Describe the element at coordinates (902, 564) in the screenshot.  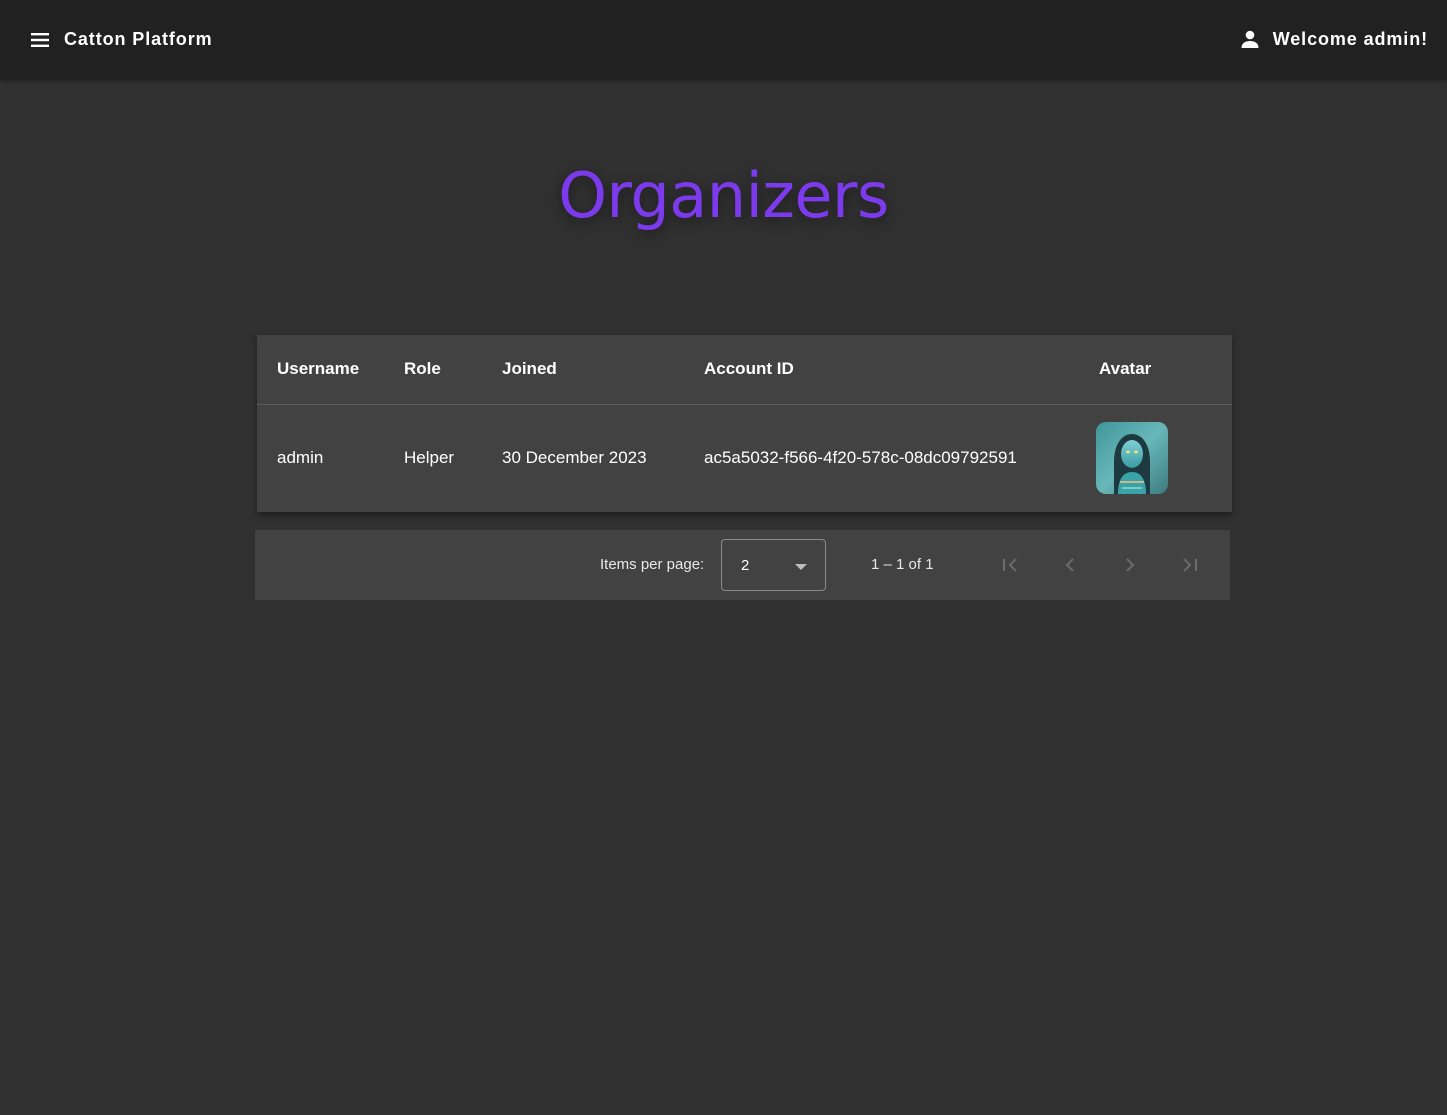
I see `page-range-label: 1 – 1 of 1` at that location.